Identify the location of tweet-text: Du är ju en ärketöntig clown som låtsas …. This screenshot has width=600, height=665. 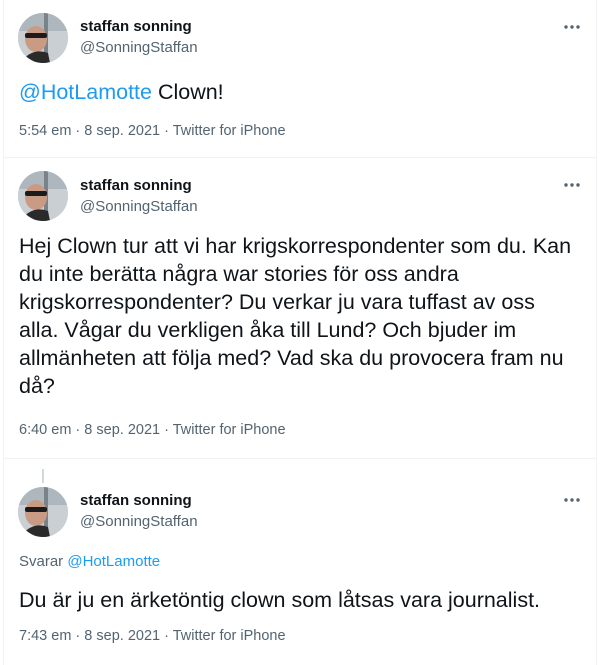
(280, 600).